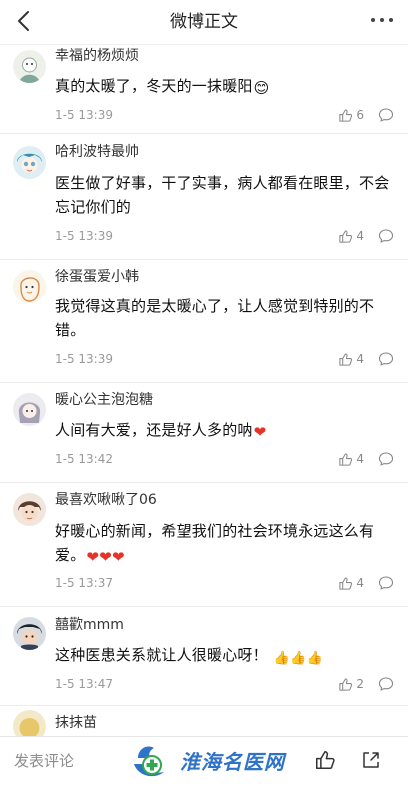  I want to click on comment-time: 1-5 13:37, so click(84, 583).